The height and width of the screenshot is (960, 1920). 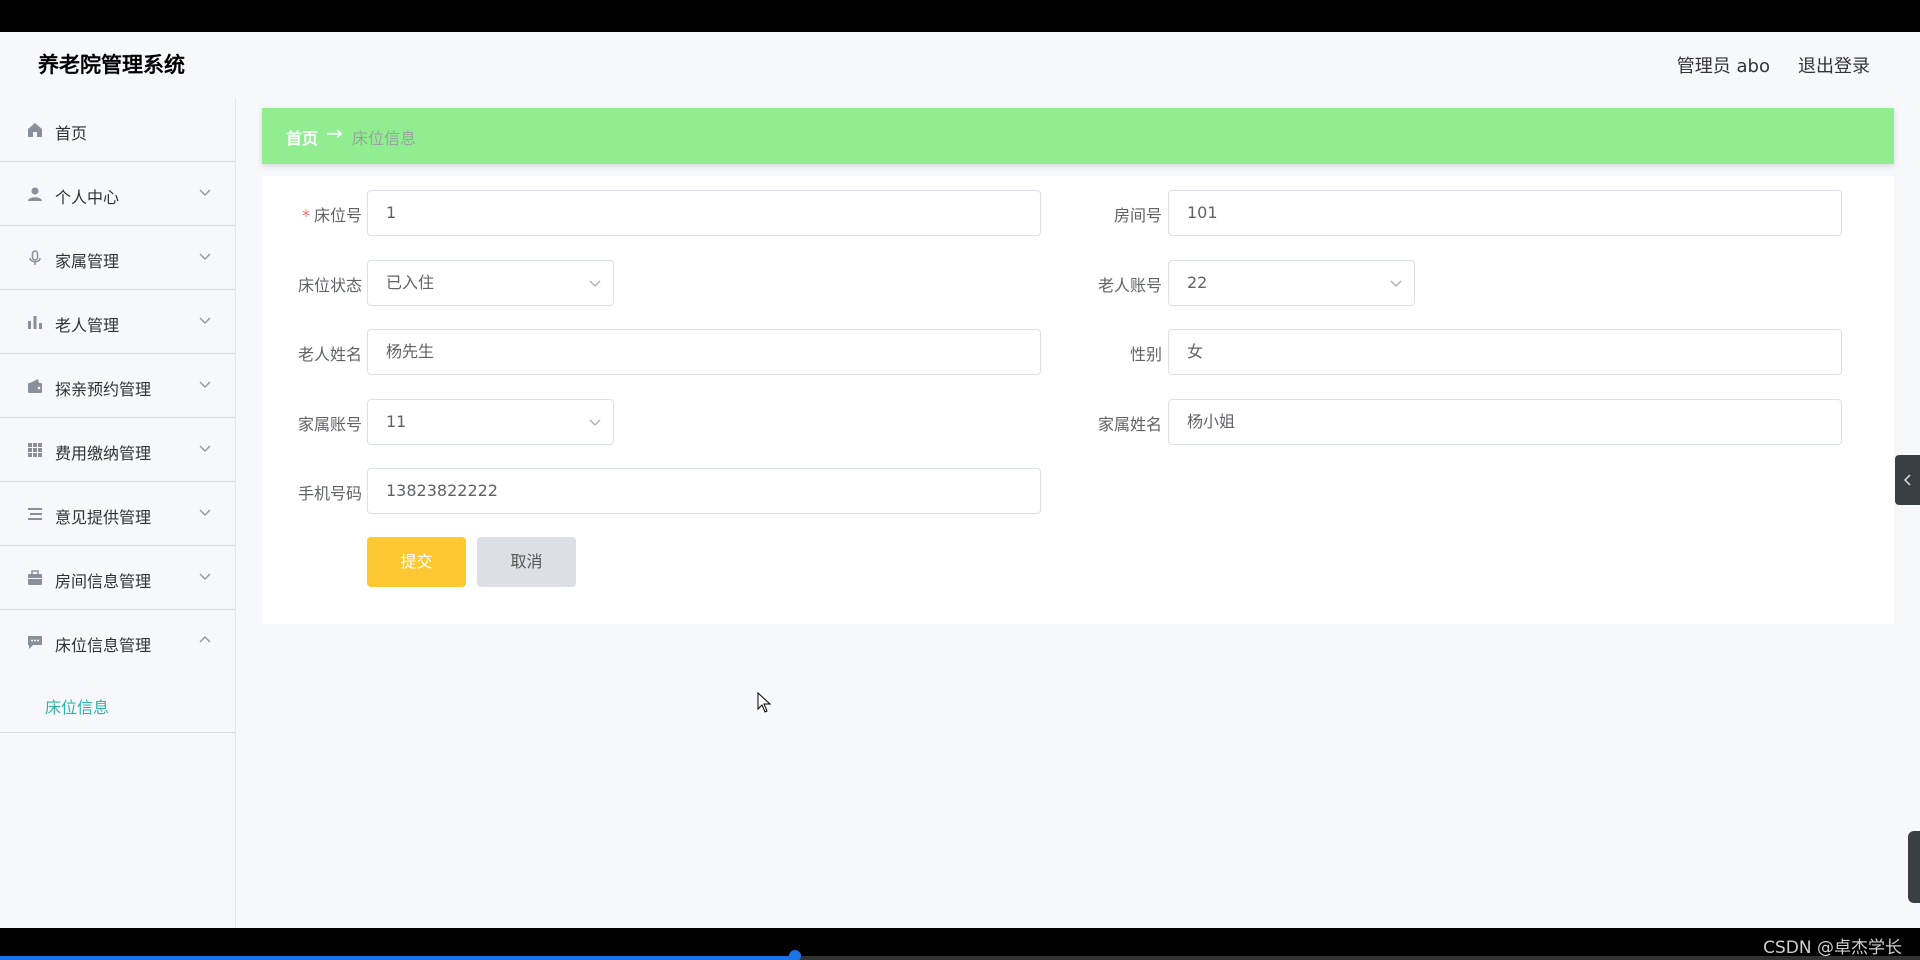 What do you see at coordinates (1291, 283) in the screenshot?
I see `elder-account-select: 22` at bounding box center [1291, 283].